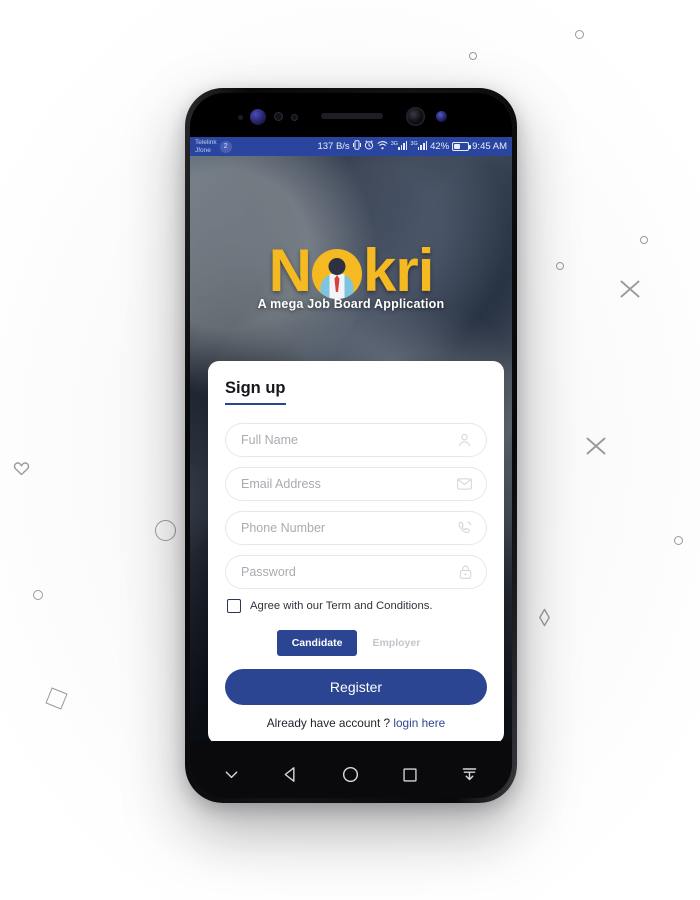  Describe the element at coordinates (464, 484) in the screenshot. I see `envelope-icon` at that location.